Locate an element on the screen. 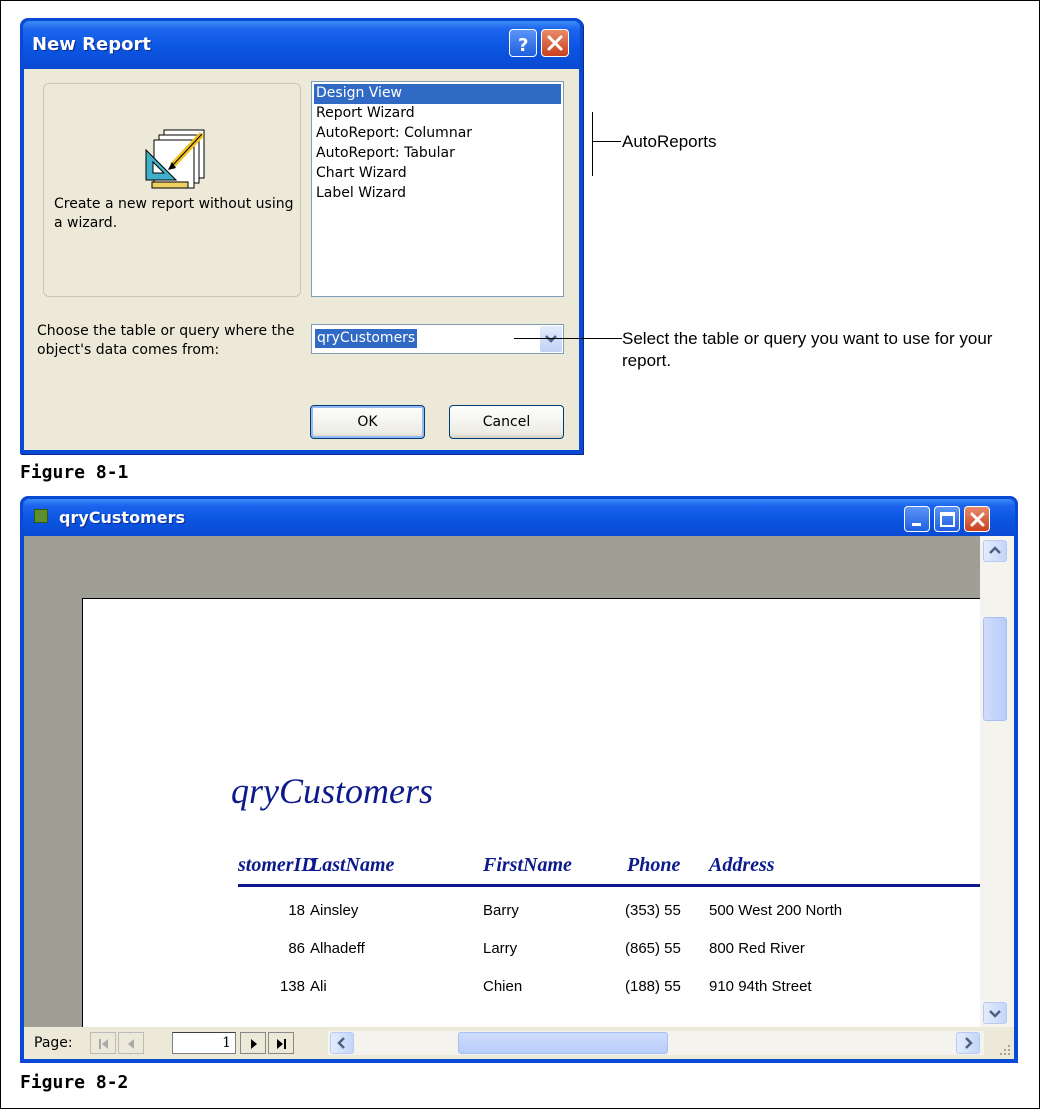  autoreports-bracket is located at coordinates (592, 144).